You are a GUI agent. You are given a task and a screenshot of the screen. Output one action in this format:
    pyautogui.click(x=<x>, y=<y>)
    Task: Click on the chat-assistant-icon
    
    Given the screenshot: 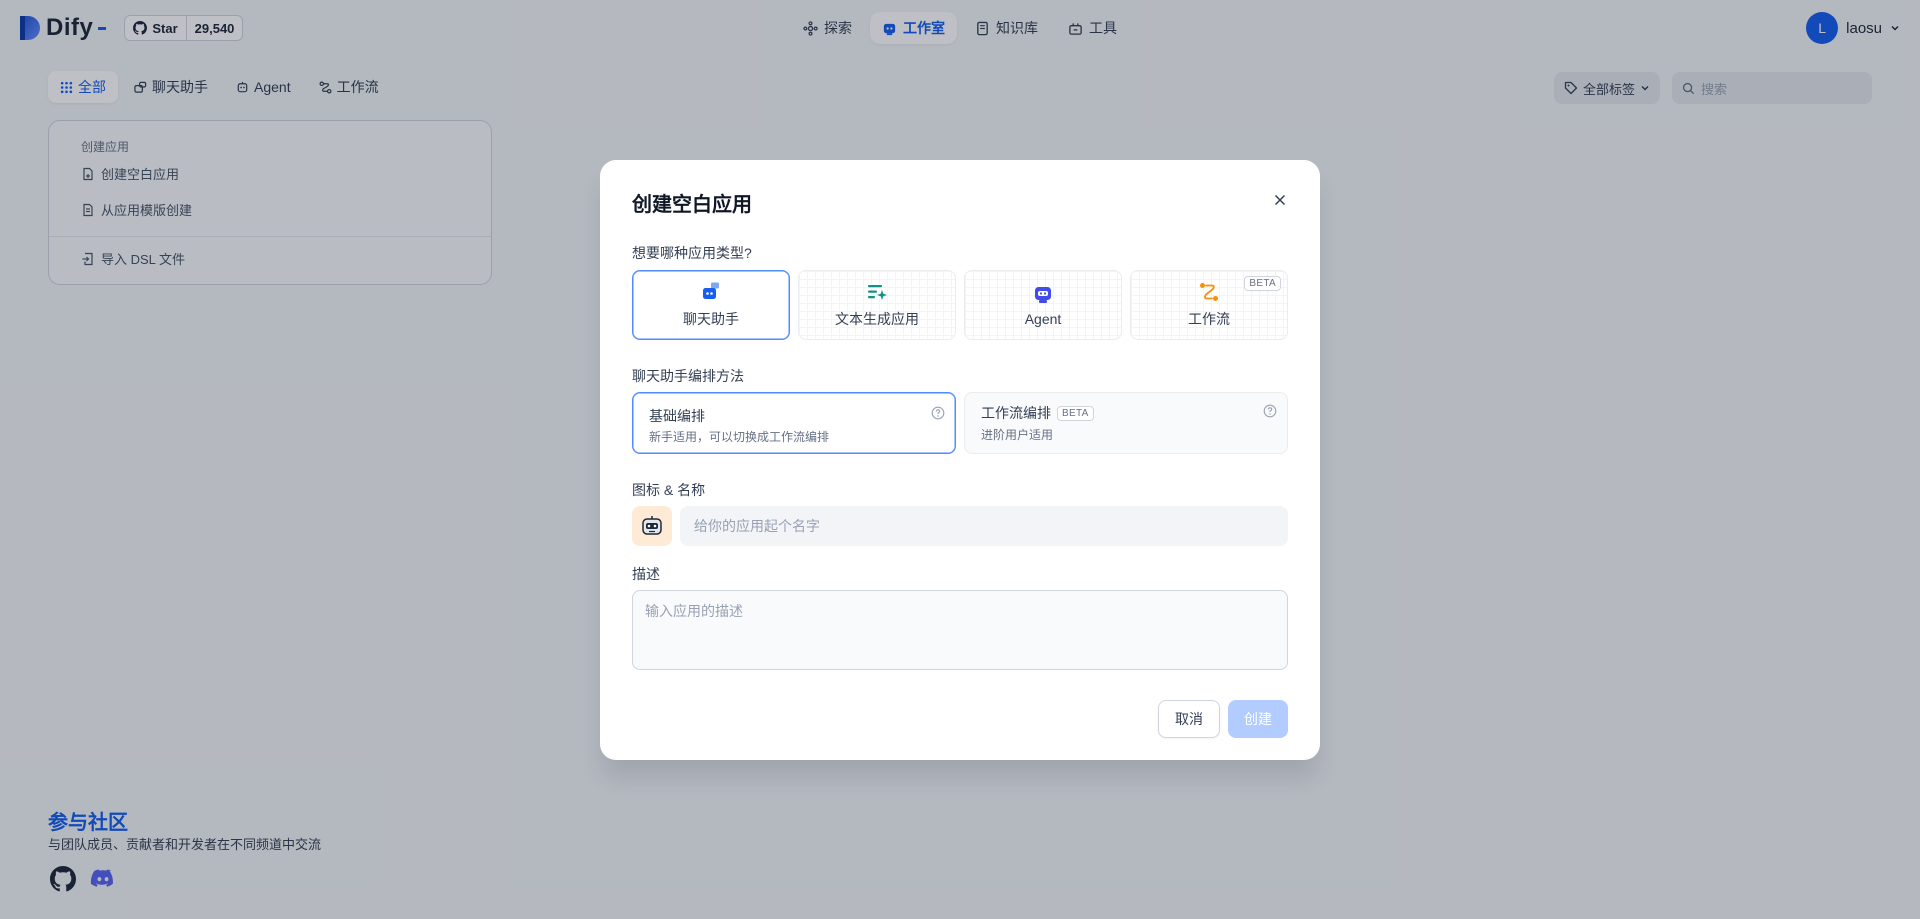 What is the action you would take?
    pyautogui.click(x=711, y=290)
    